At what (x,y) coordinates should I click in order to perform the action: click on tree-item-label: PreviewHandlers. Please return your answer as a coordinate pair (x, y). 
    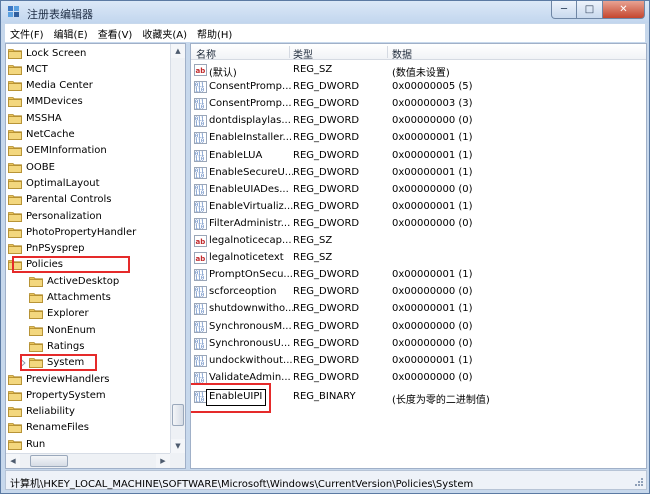
    Looking at the image, I should click on (68, 379).